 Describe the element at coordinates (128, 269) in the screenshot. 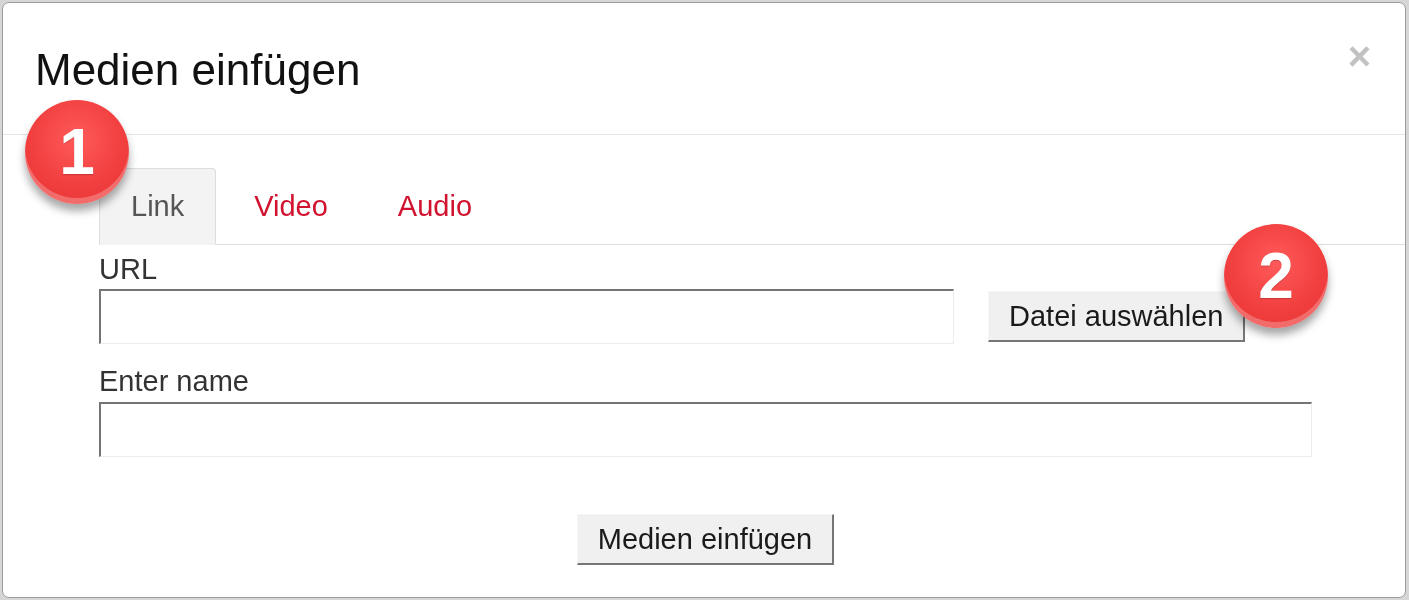

I see `field-label: URL` at that location.